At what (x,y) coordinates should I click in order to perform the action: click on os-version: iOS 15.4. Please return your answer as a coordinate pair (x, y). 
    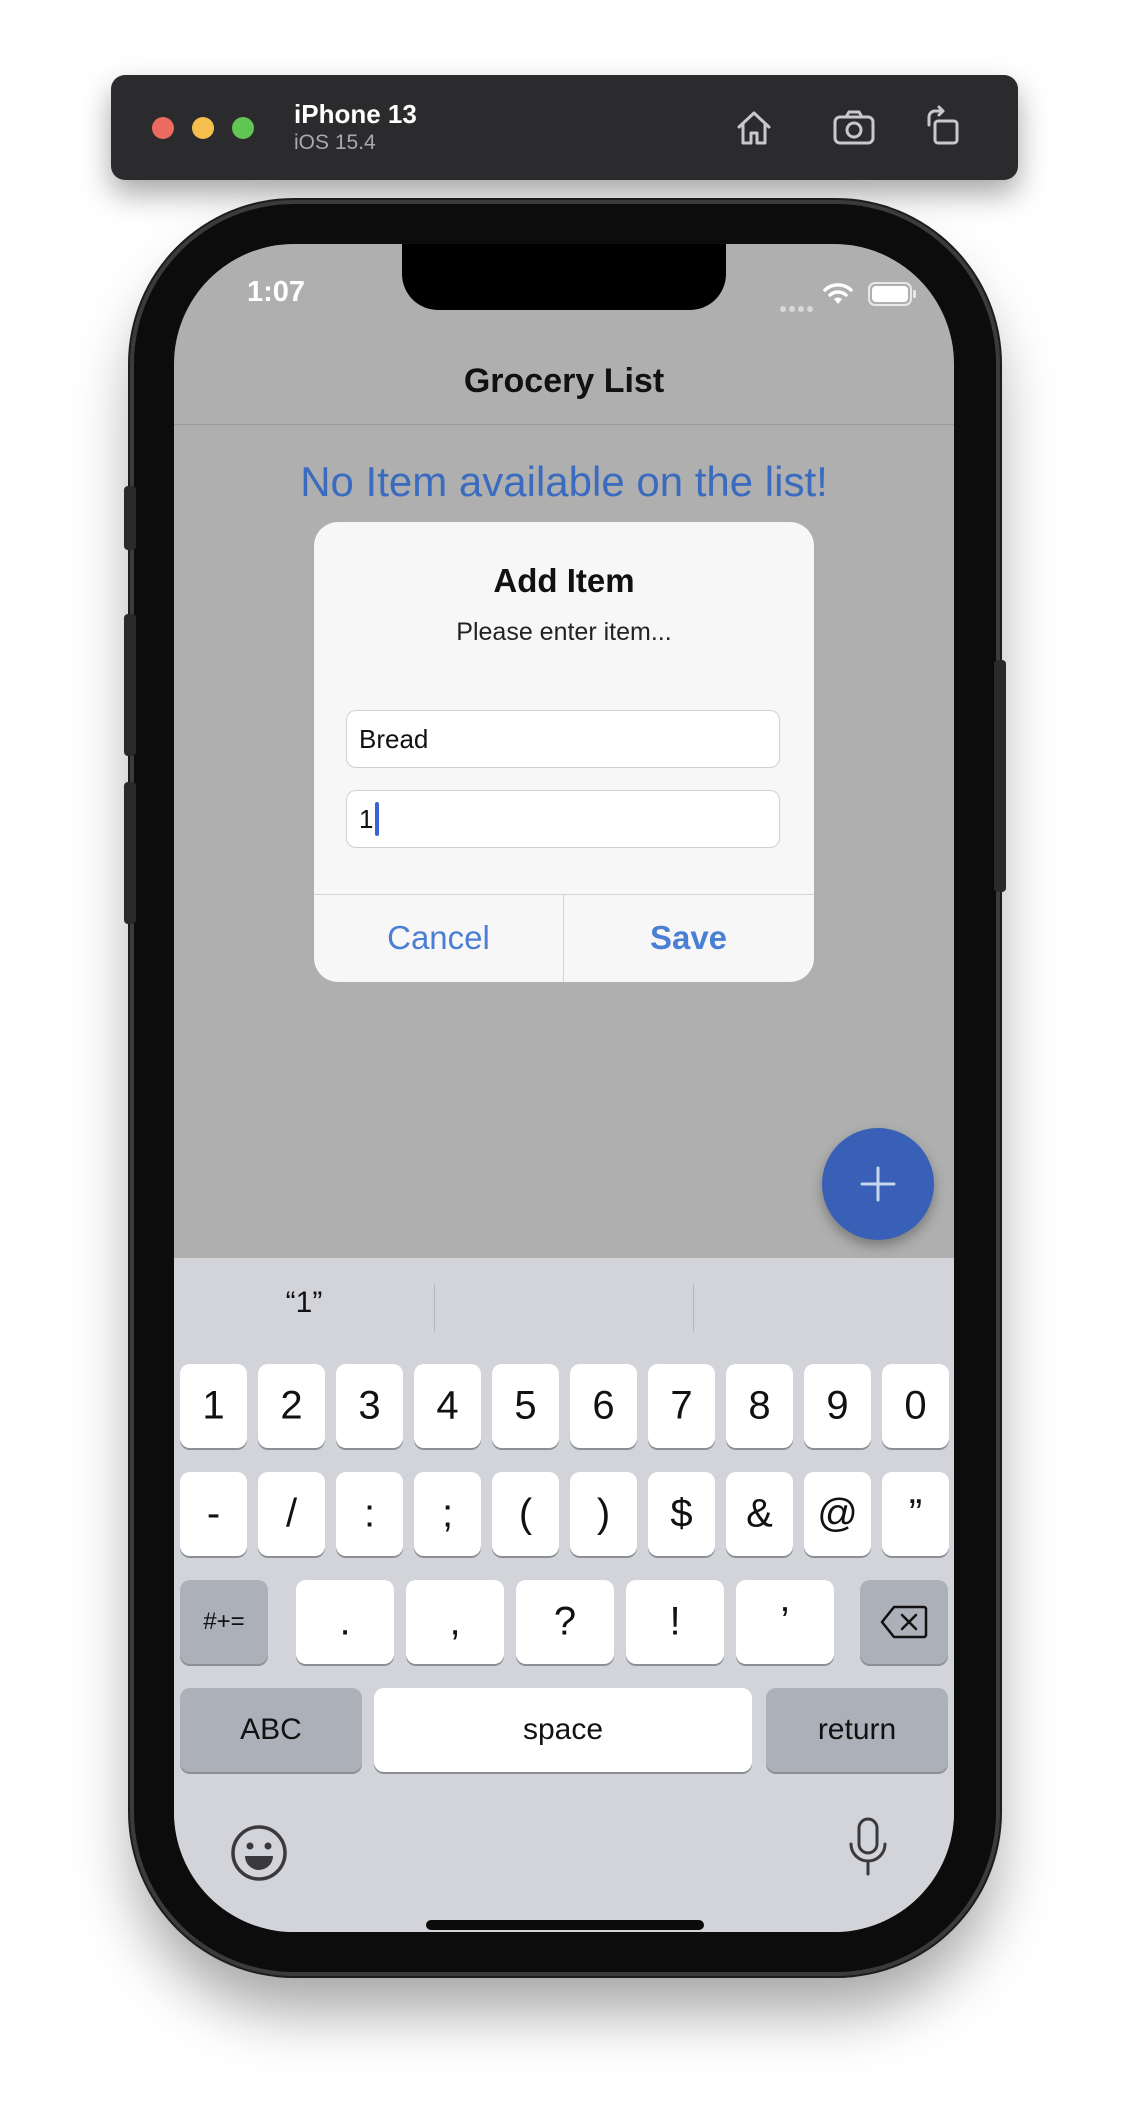
    Looking at the image, I should click on (335, 142).